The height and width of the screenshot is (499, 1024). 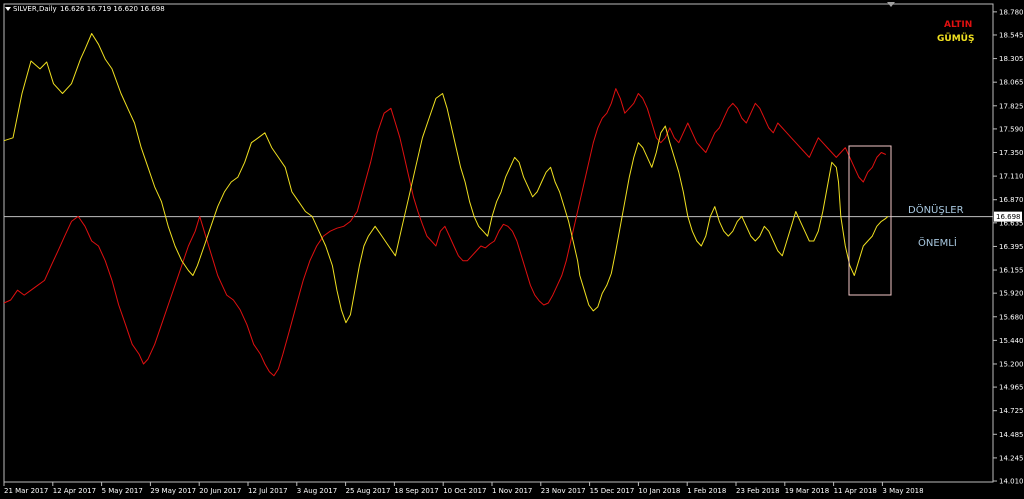 I want to click on y-tick-label: 15.680, so click(x=1011, y=317).